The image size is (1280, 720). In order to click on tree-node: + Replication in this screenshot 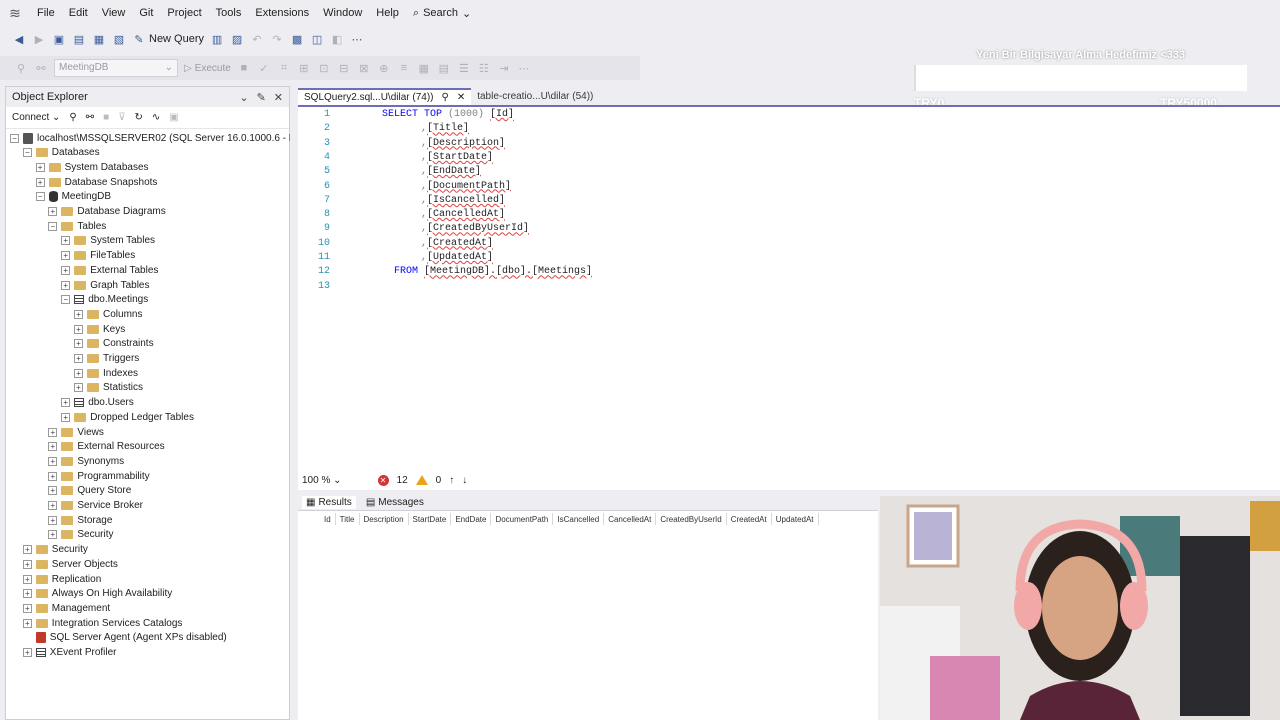, I will do `click(61, 579)`.